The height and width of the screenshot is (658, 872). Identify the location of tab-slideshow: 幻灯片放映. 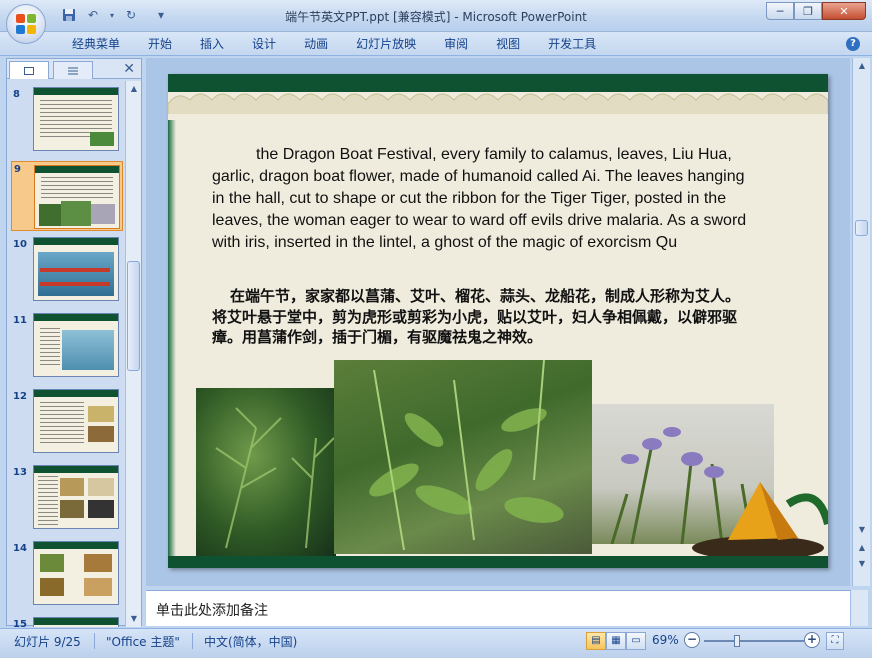
(386, 44).